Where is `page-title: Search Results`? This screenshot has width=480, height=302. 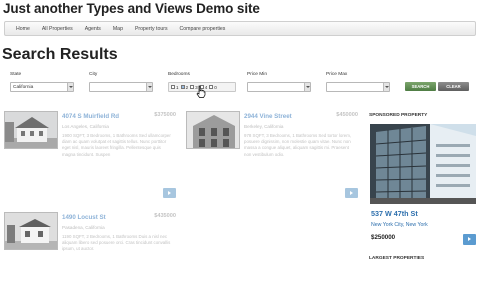 page-title: Search Results is located at coordinates (60, 54).